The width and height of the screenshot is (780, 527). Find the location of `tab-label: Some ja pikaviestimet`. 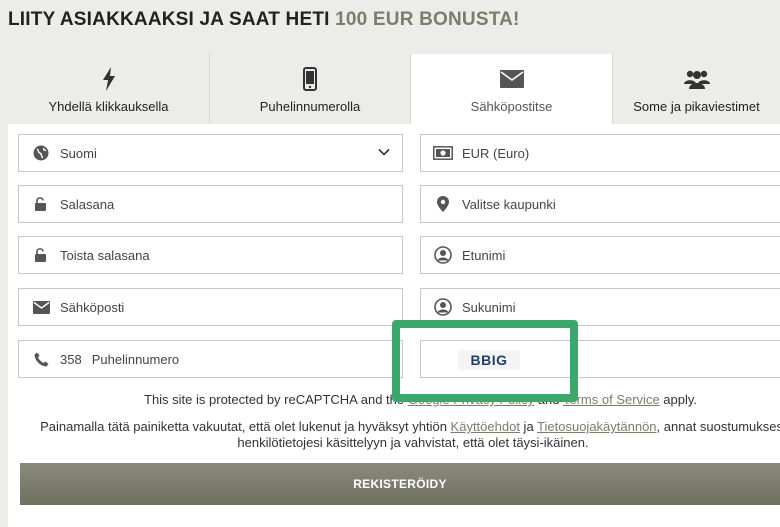

tab-label: Some ja pikaviestimet is located at coordinates (696, 106).